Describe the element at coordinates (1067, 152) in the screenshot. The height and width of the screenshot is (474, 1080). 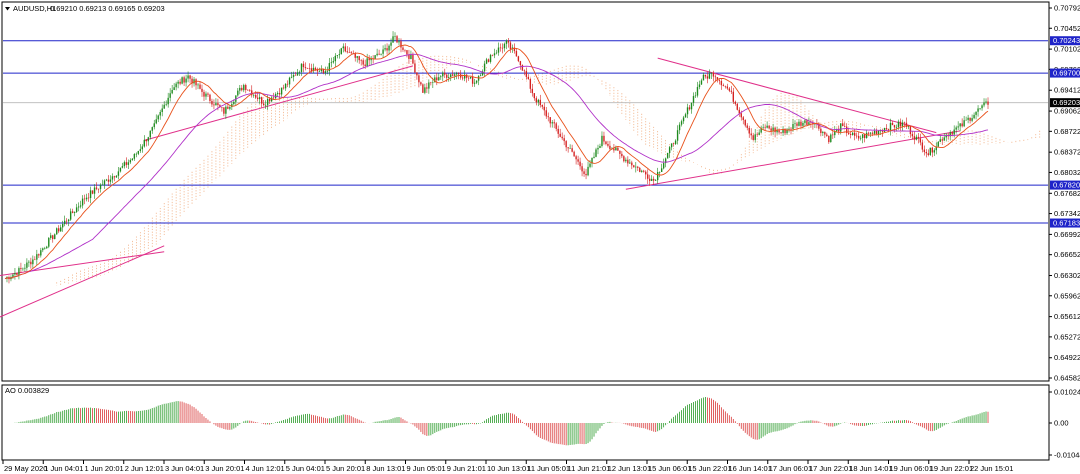
I see `price-tick-label: 0.68372` at that location.